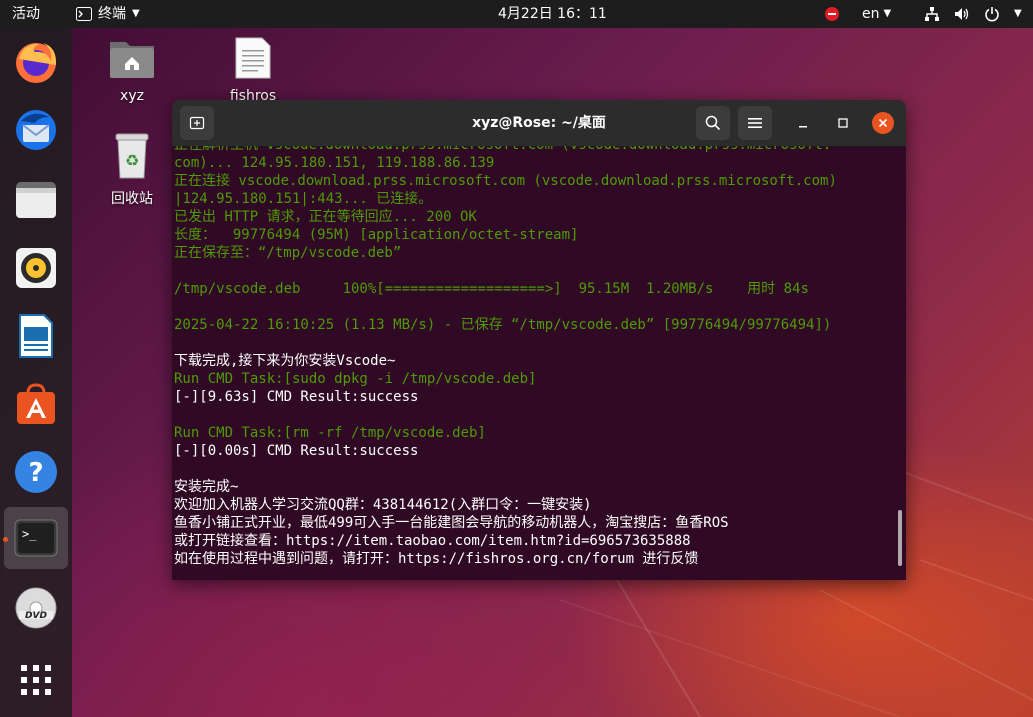  I want to click on libreoffice-writer-icon, so click(36, 336).